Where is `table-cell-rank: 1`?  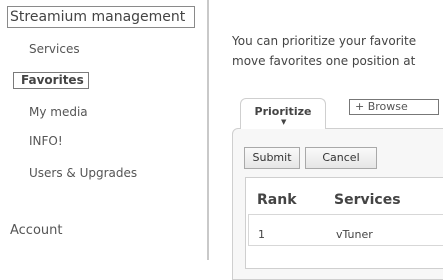
table-cell-rank: 1 is located at coordinates (261, 234).